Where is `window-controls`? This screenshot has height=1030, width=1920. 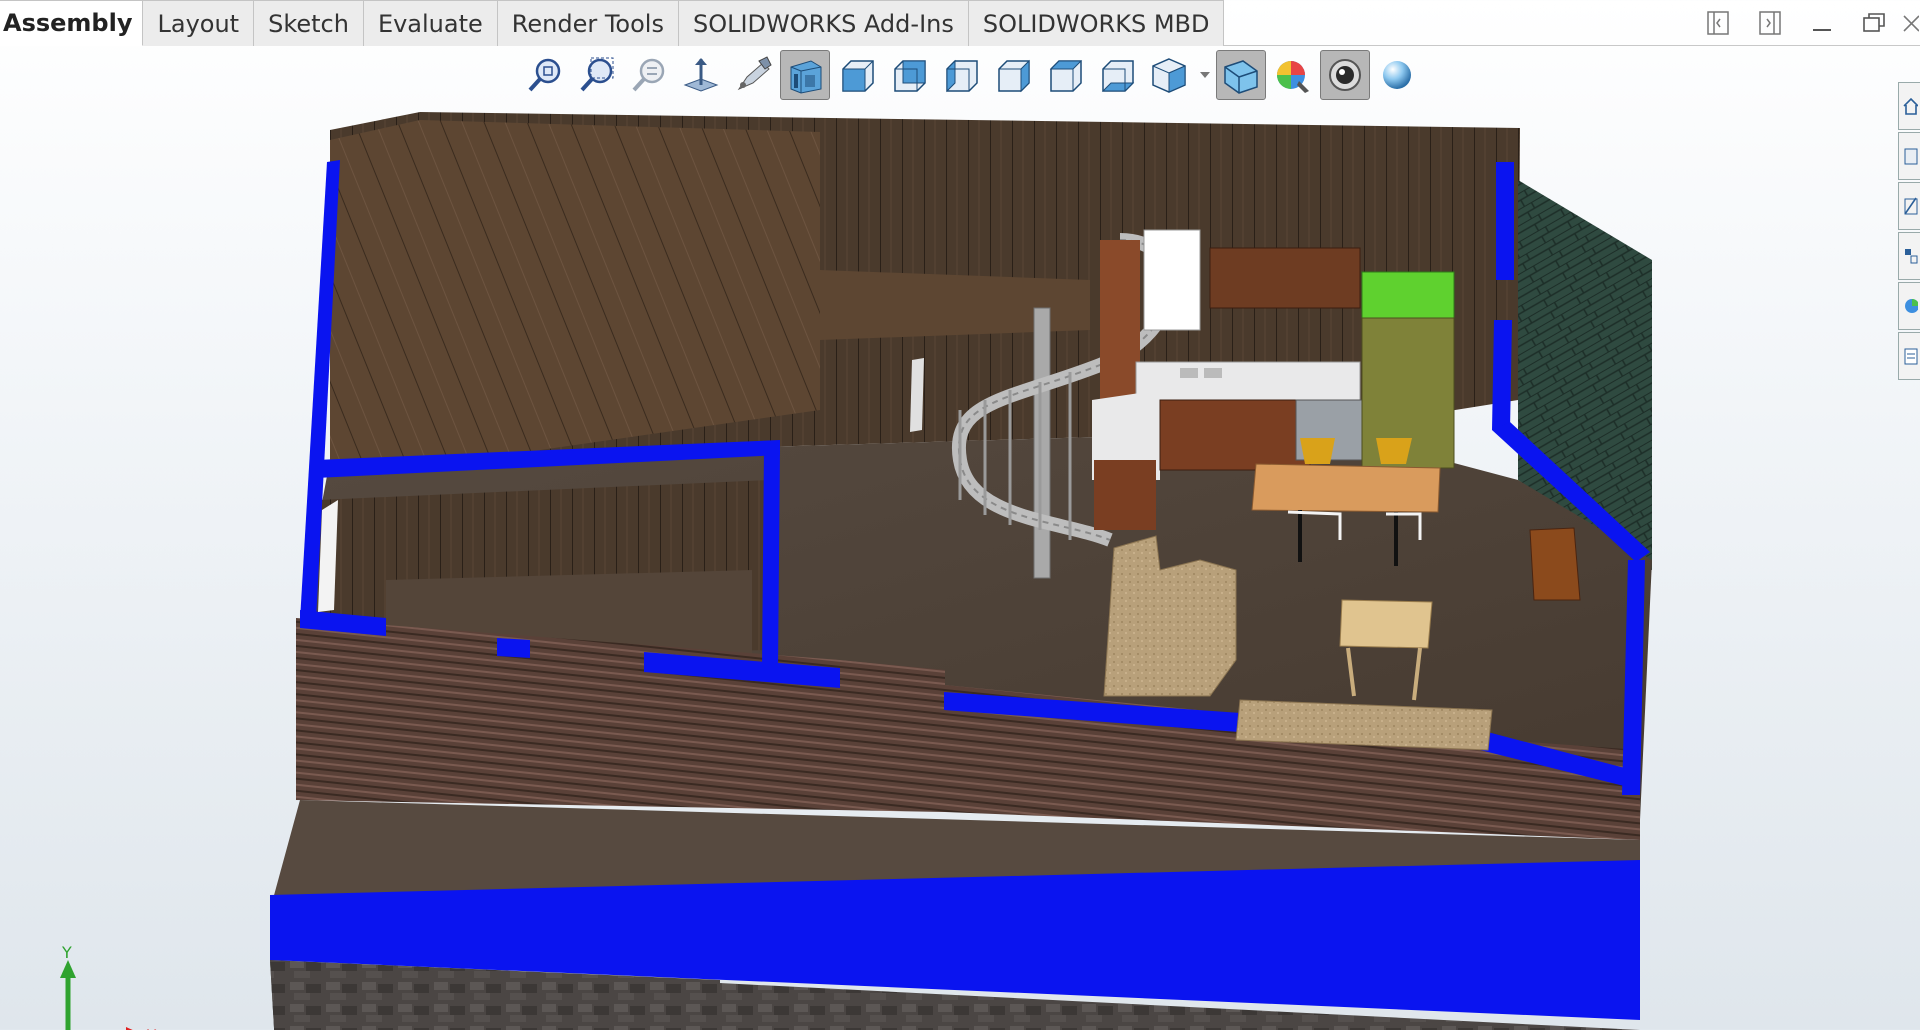
window-controls is located at coordinates (1806, 23).